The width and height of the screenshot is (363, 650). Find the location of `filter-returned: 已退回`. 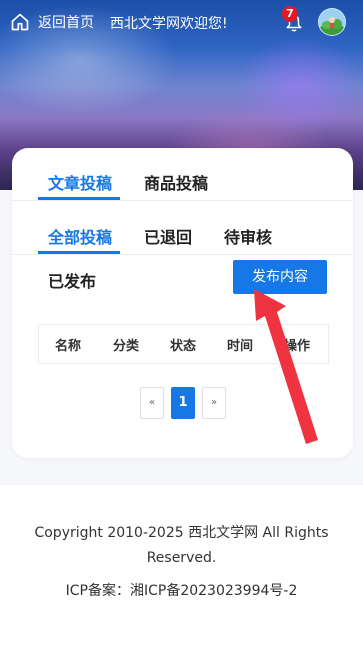

filter-returned: 已退回 is located at coordinates (168, 236).